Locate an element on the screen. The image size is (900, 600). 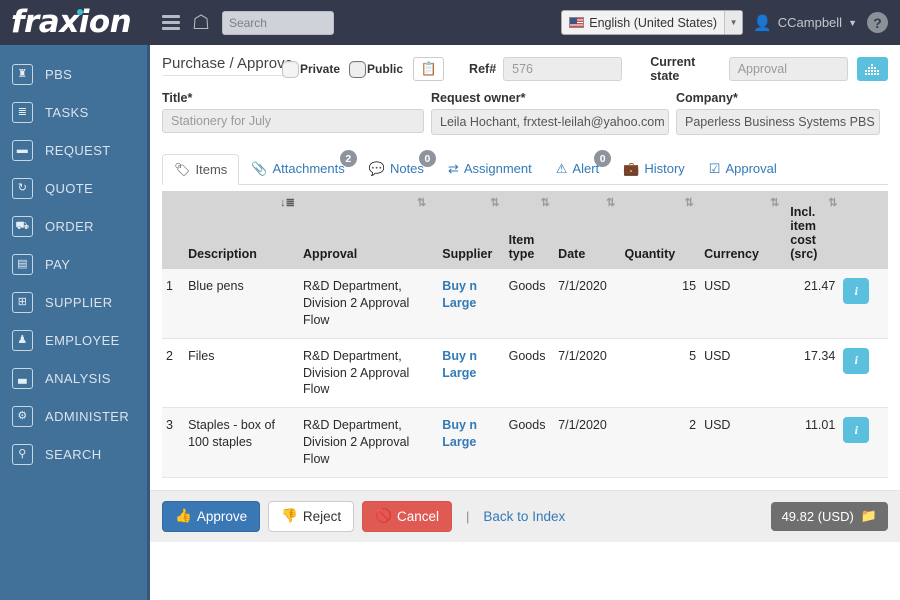
hamburger-menu-icon is located at coordinates (171, 22).